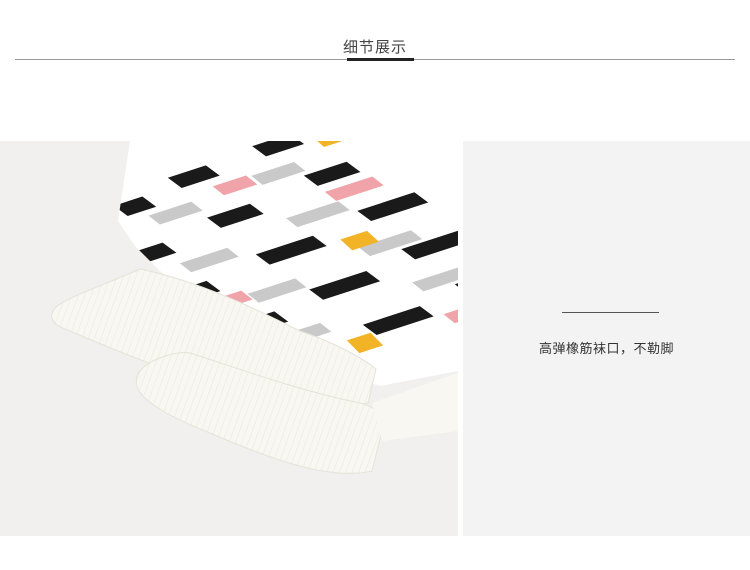 This screenshot has height=570, width=750. What do you see at coordinates (380, 59) in the screenshot?
I see `title-underline` at bounding box center [380, 59].